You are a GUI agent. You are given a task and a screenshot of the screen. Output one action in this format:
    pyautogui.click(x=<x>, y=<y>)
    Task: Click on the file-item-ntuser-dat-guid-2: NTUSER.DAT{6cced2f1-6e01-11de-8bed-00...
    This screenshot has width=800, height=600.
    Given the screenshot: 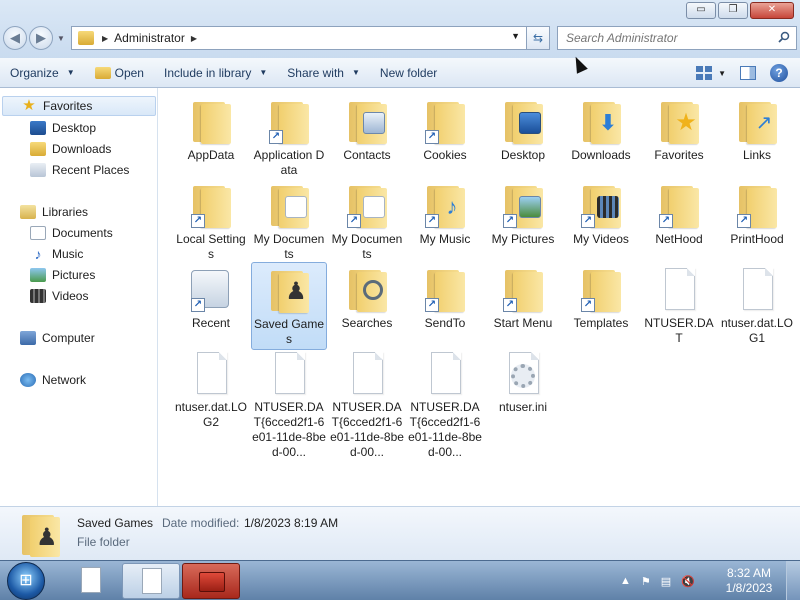 What is the action you would take?
    pyautogui.click(x=367, y=404)
    